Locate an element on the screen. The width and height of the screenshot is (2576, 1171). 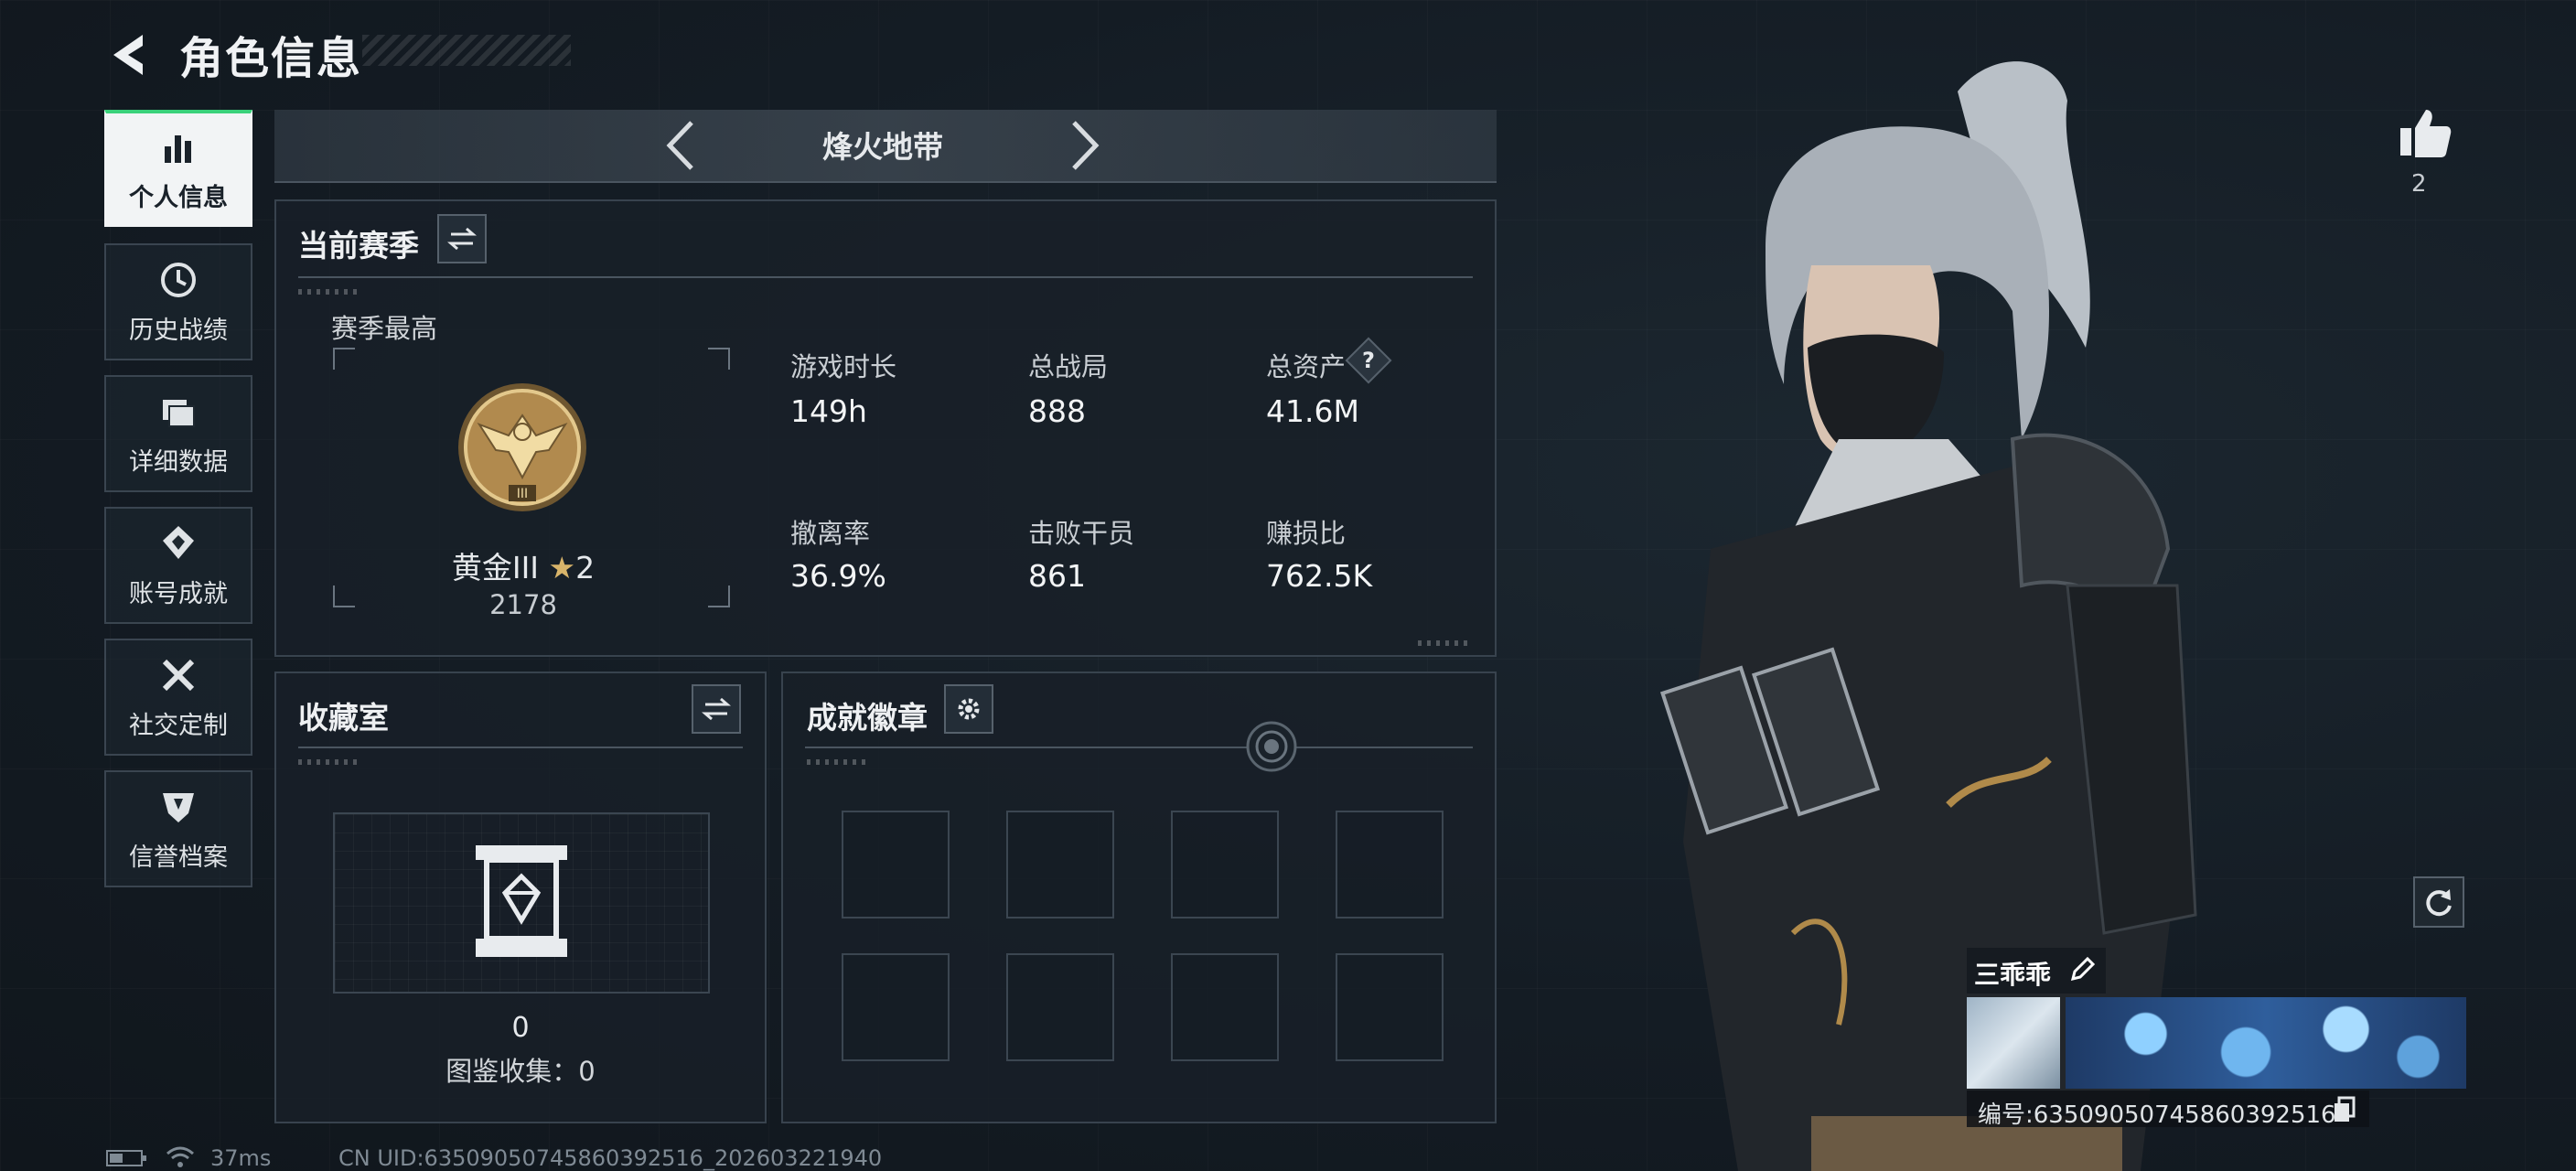
tools-icon is located at coordinates (179, 675).